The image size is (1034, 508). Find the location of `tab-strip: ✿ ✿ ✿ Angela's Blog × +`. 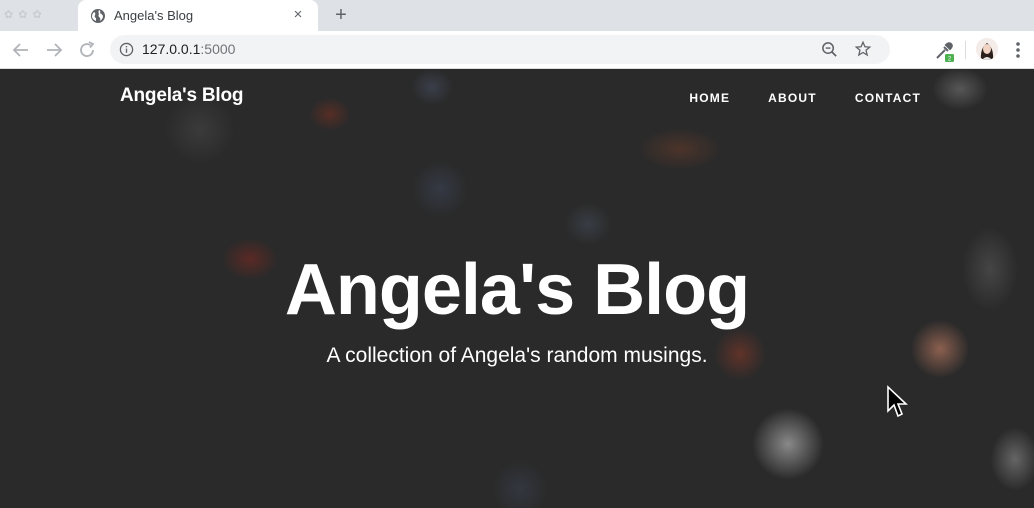

tab-strip: ✿ ✿ ✿ Angela's Blog × + is located at coordinates (517, 15).